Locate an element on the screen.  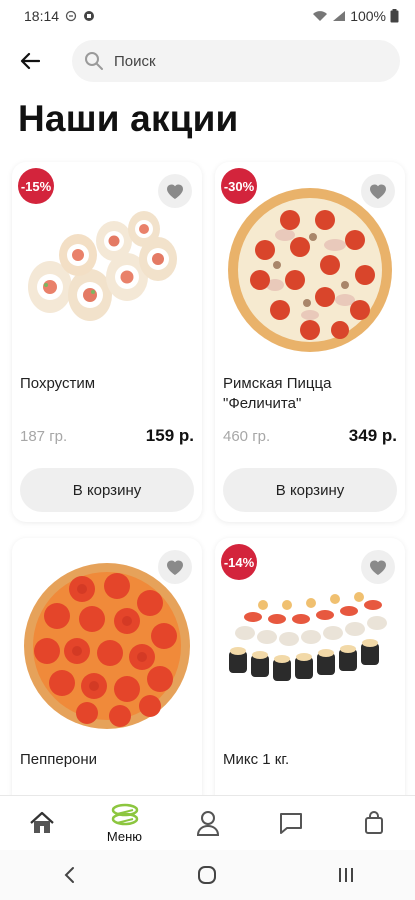
search-bar is located at coordinates (236, 61).